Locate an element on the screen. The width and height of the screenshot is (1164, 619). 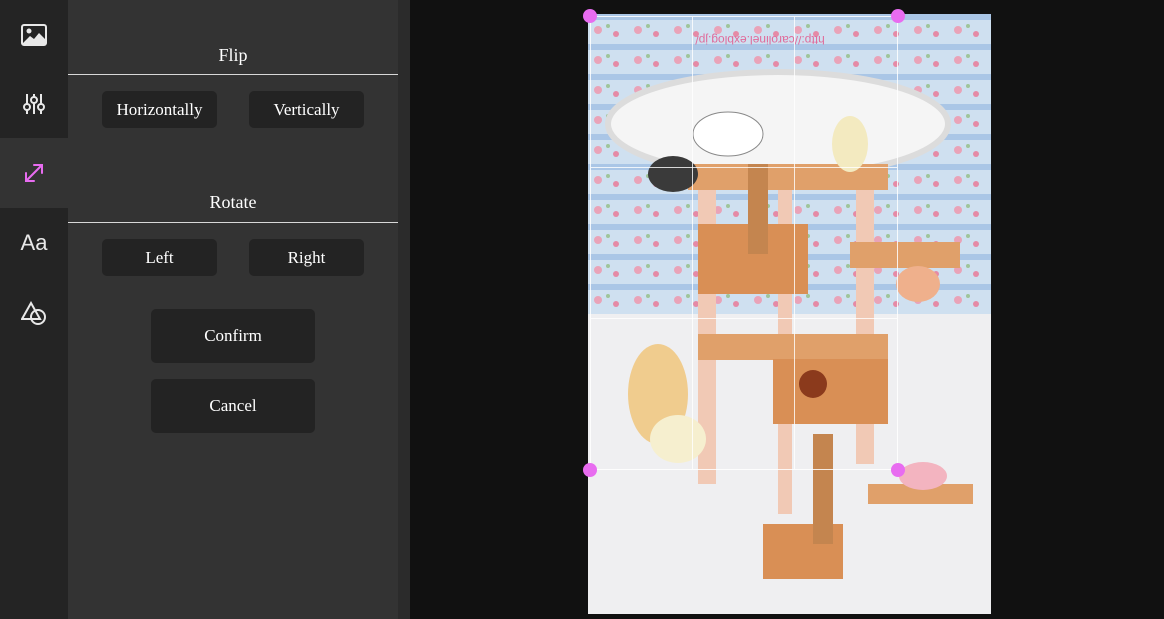
flip-title: Flip is located at coordinates (233, 55).